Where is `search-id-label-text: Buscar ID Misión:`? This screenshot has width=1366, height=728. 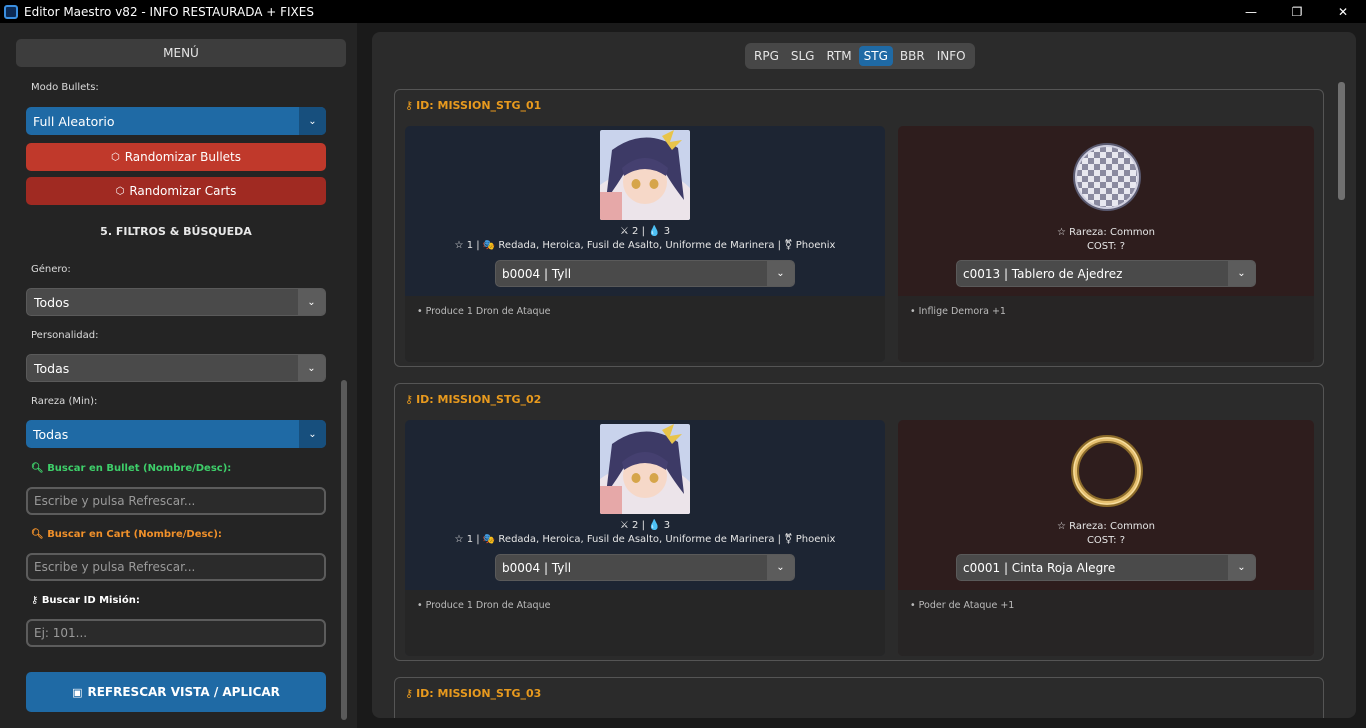 search-id-label-text: Buscar ID Misión: is located at coordinates (90, 600).